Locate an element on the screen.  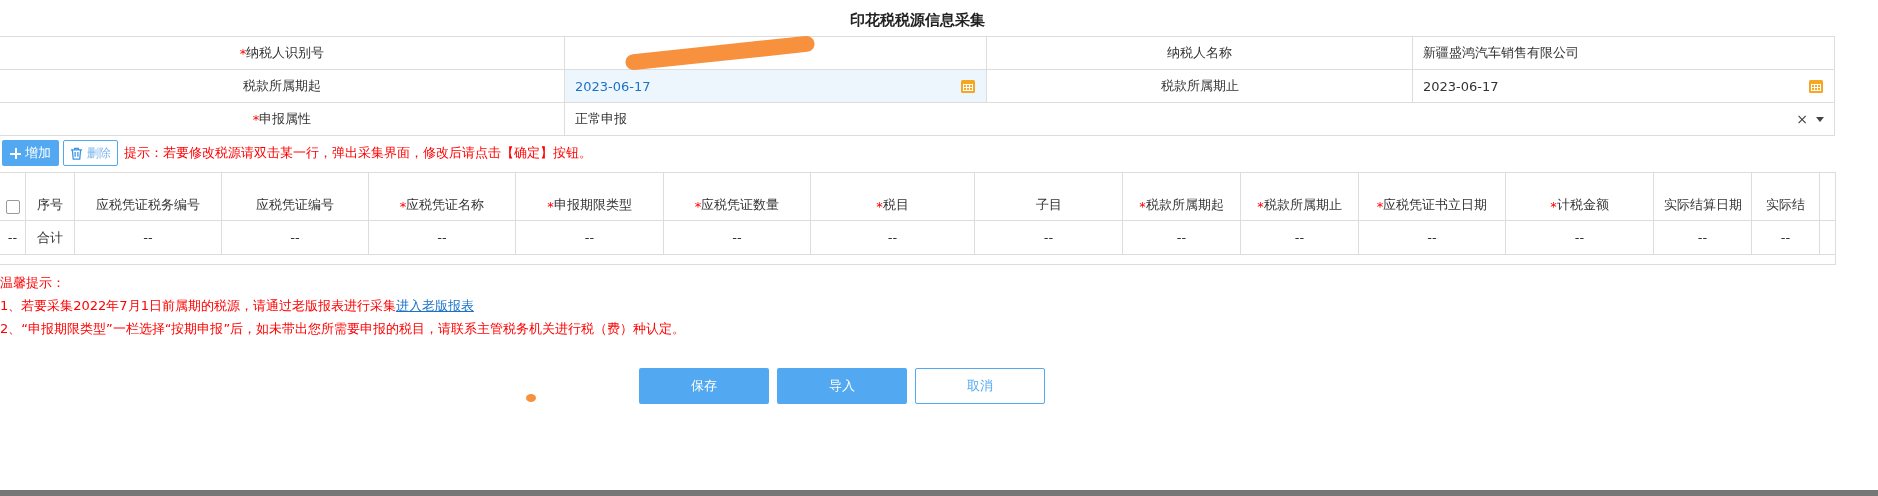
trash-icon is located at coordinates (76, 153).